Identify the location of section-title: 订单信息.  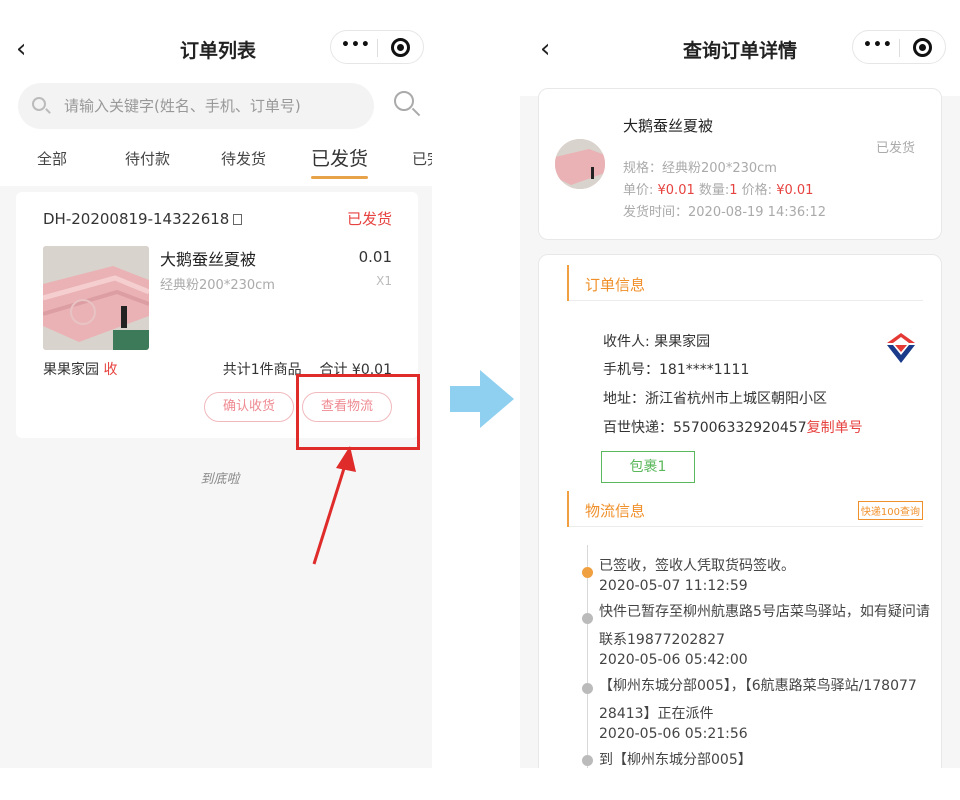
(615, 285).